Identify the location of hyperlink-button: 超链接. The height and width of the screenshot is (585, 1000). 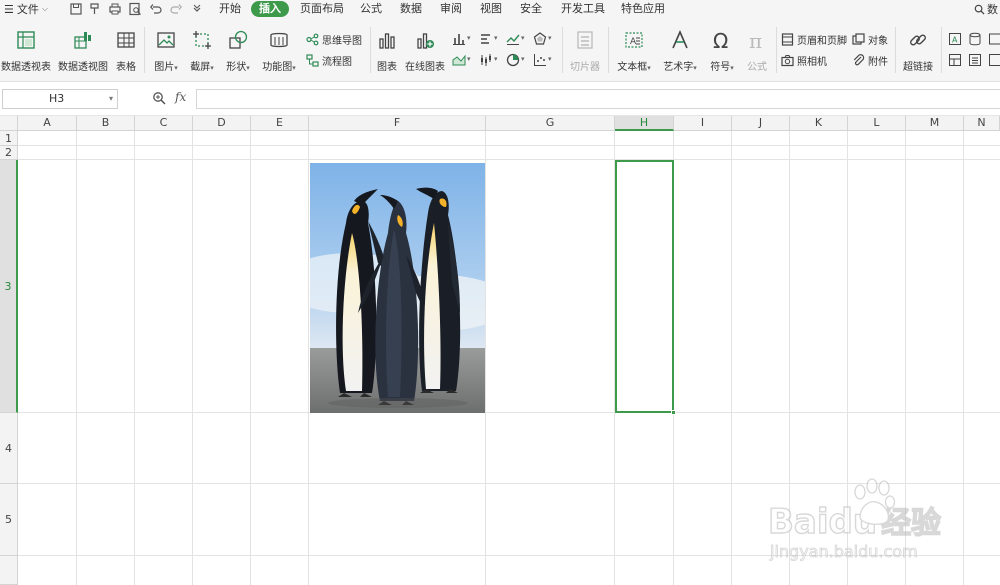
(918, 51).